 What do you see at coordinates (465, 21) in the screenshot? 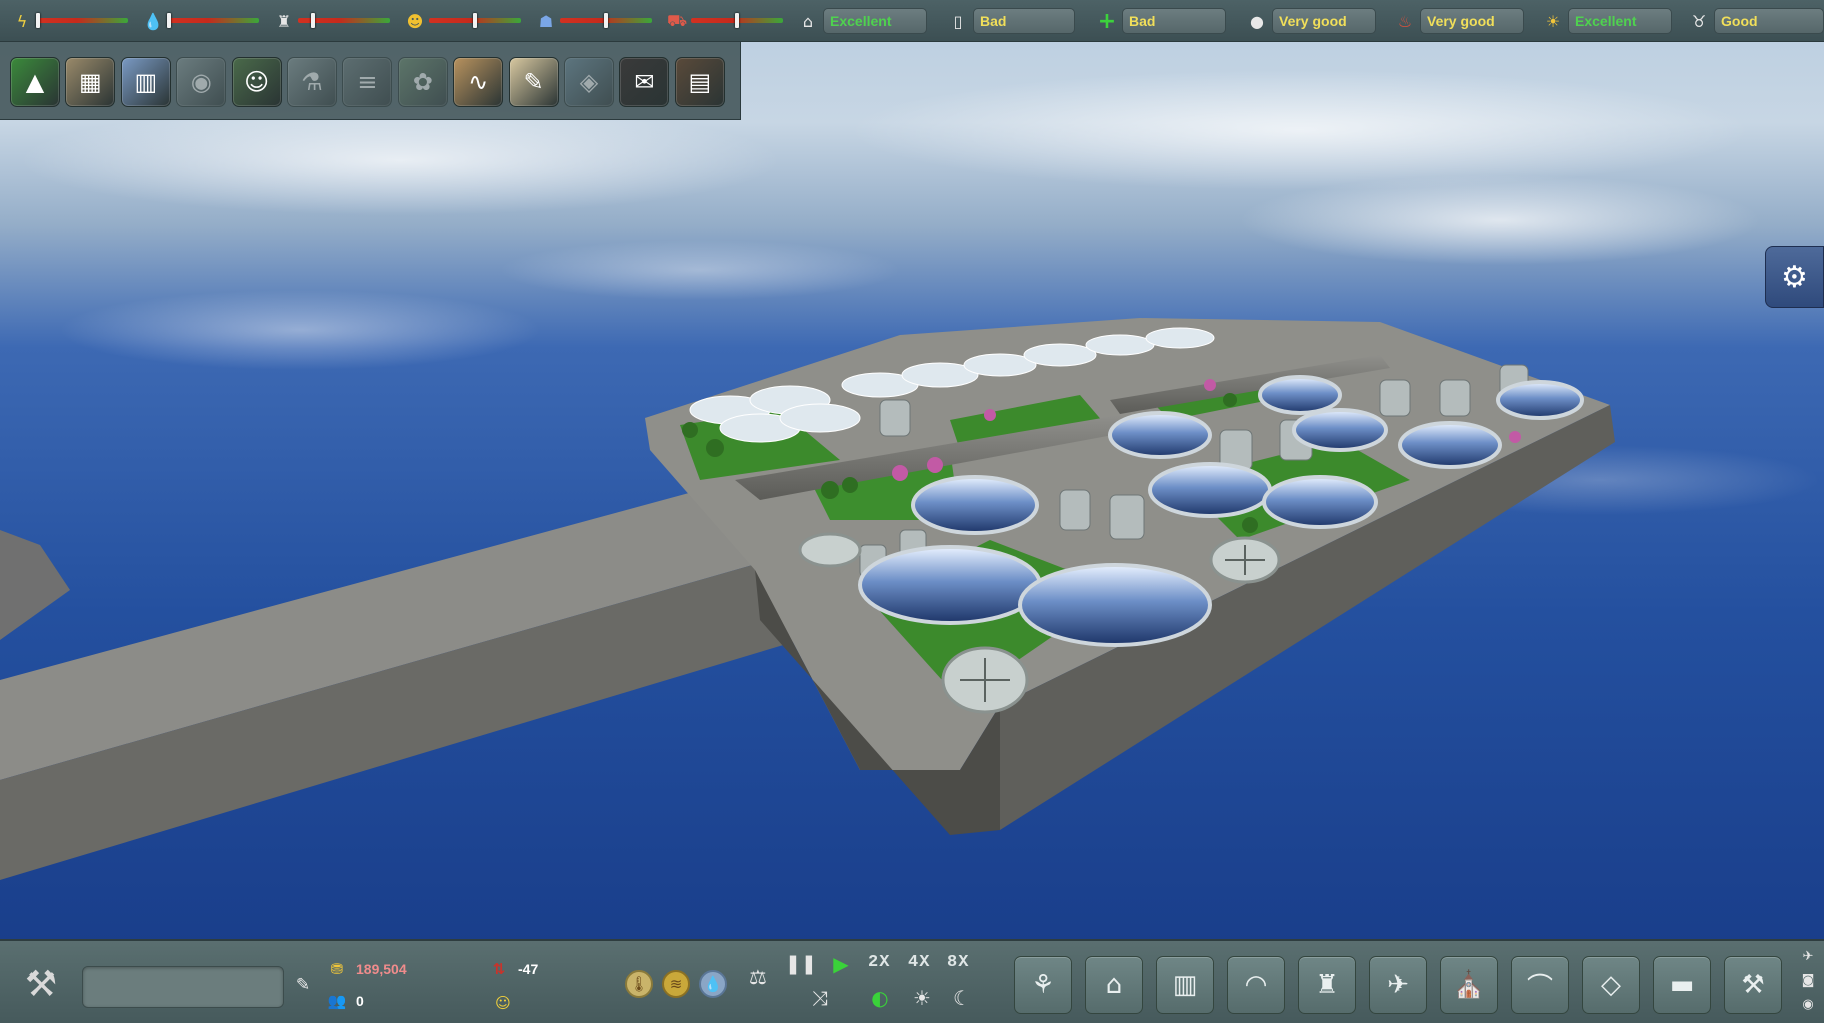
I see `workers-meter: ☻` at bounding box center [465, 21].